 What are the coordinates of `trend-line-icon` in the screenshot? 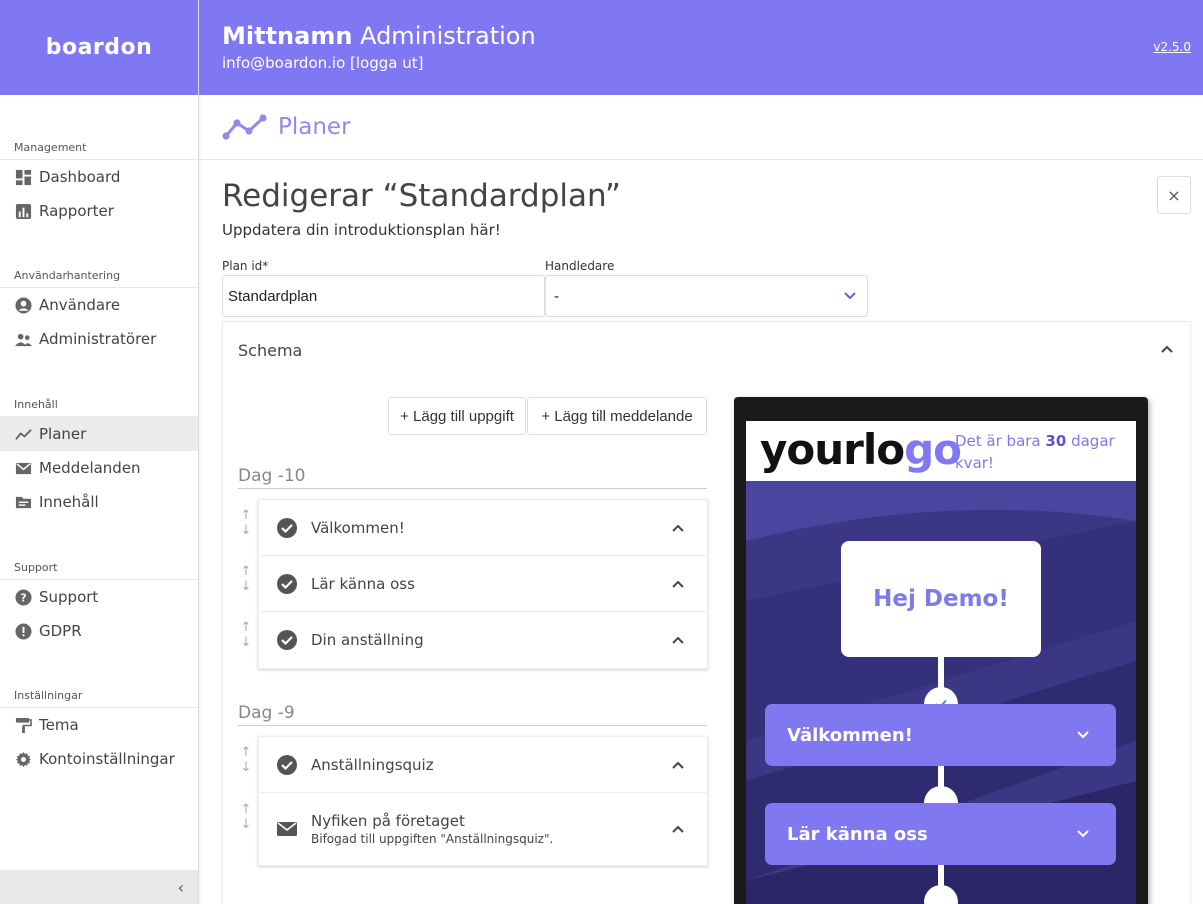 It's located at (23, 434).